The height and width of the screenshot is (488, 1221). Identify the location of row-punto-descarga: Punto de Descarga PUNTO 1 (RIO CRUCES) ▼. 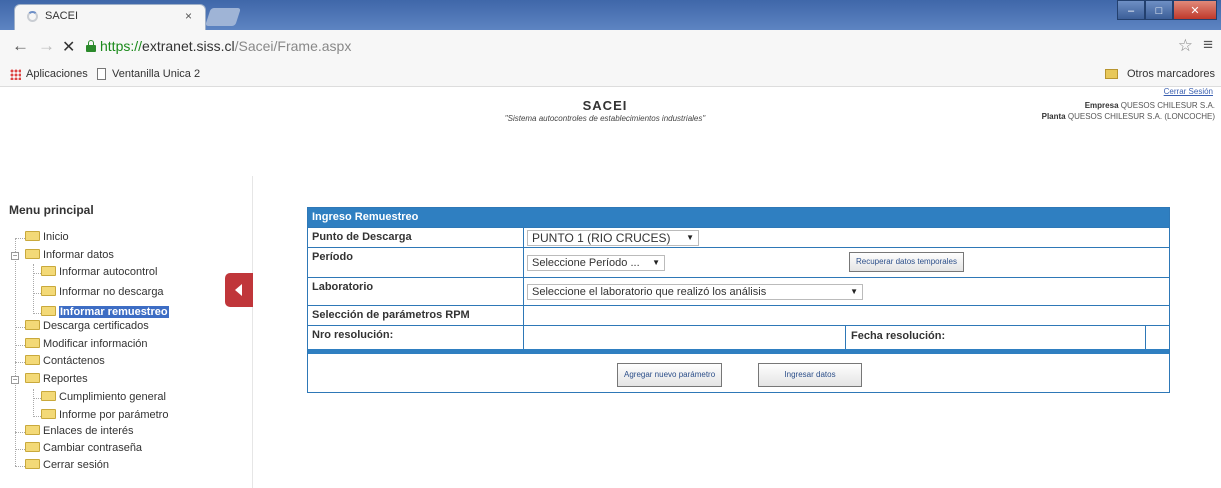
(738, 237).